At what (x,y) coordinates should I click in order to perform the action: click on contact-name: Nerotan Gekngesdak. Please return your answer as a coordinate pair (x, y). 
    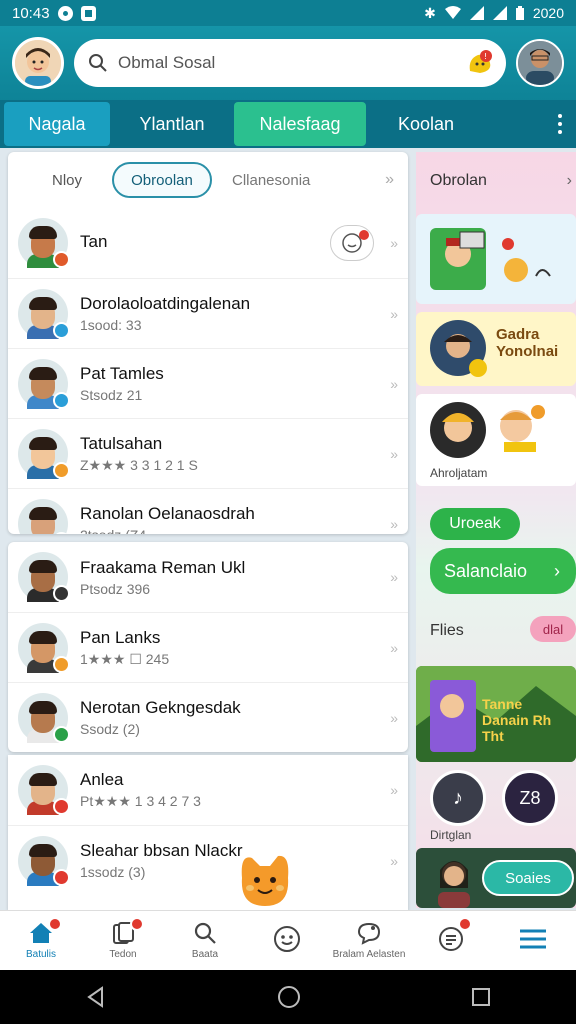
    Looking at the image, I should click on (160, 707).